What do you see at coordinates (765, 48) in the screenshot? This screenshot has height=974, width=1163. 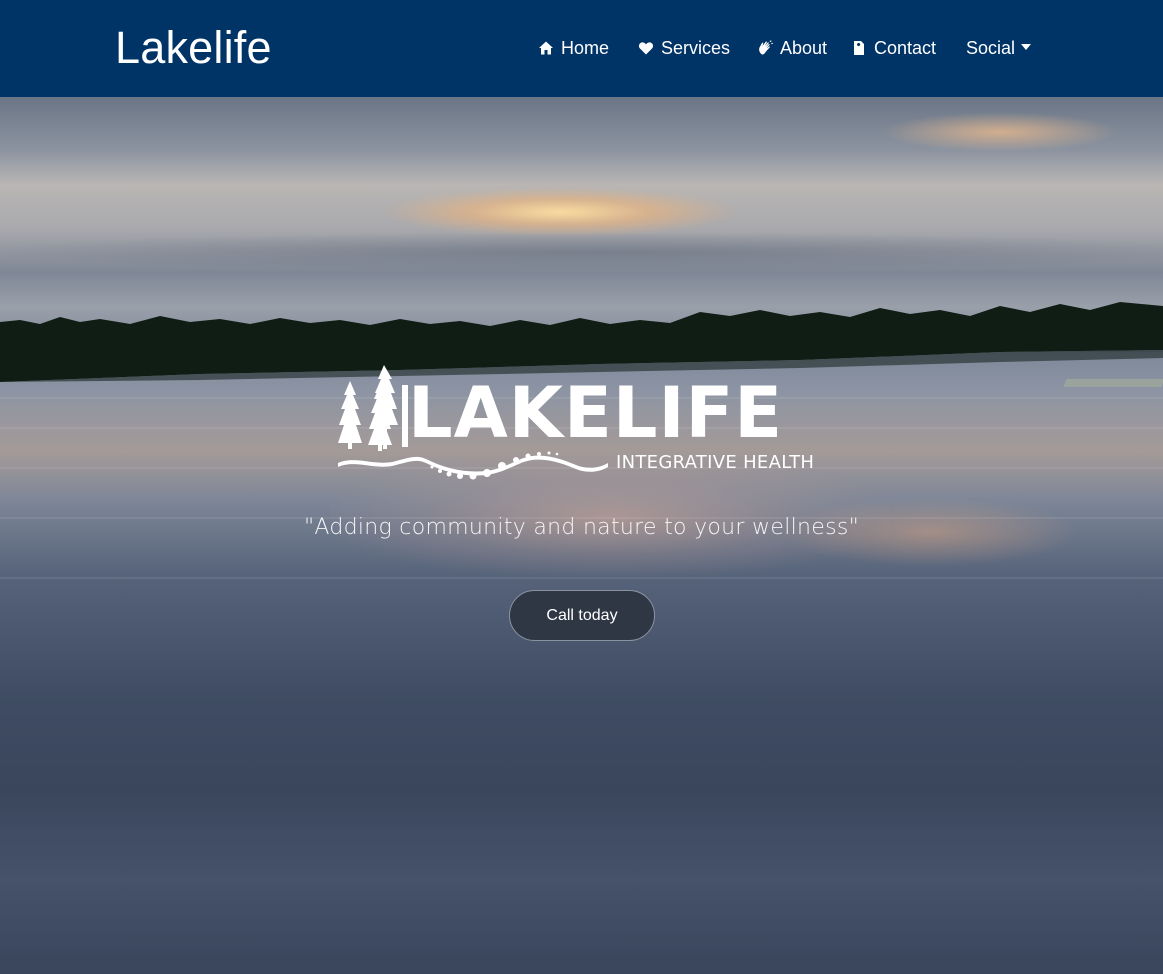 I see `hand-wave-icon` at bounding box center [765, 48].